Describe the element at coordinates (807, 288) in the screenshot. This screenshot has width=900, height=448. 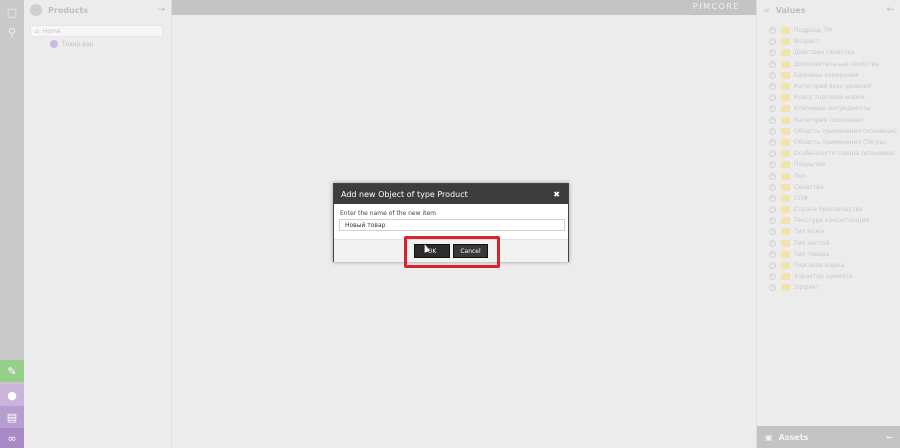
I see `values-tree-item-label: Эффект` at that location.